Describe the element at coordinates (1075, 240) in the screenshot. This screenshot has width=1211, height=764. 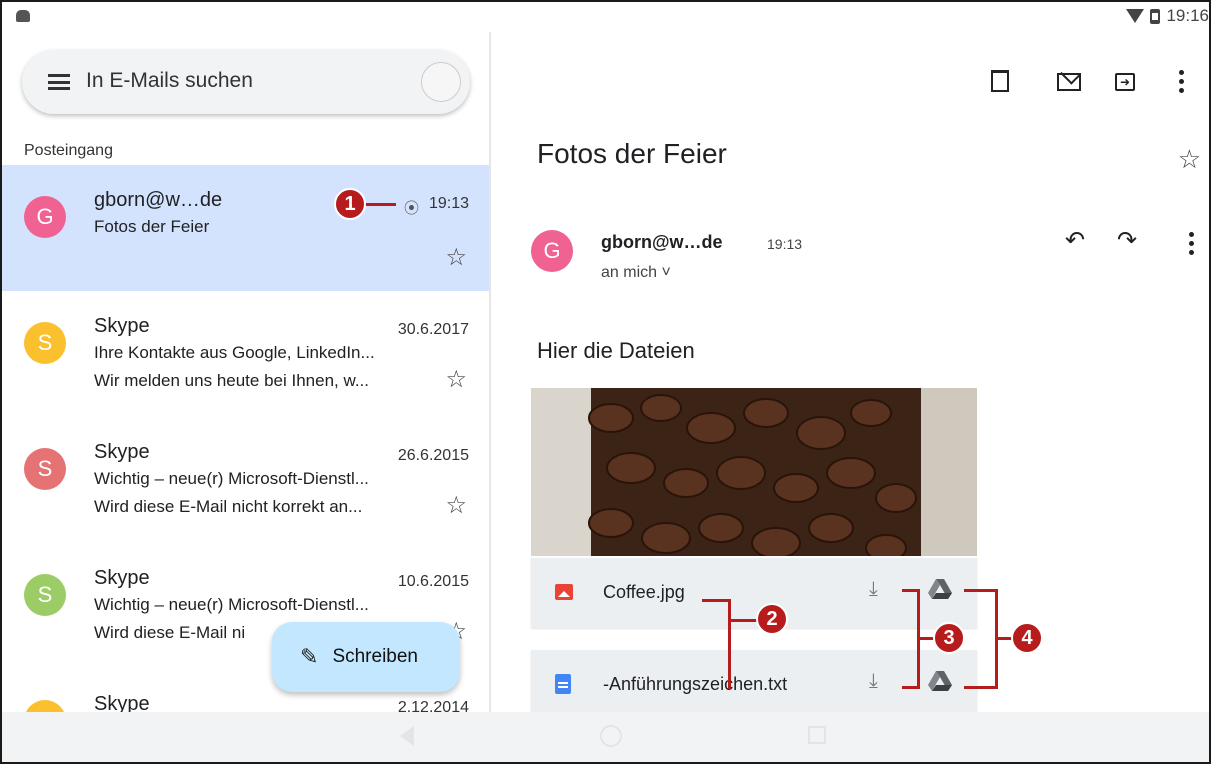
I see `reply-icon: ↶` at that location.